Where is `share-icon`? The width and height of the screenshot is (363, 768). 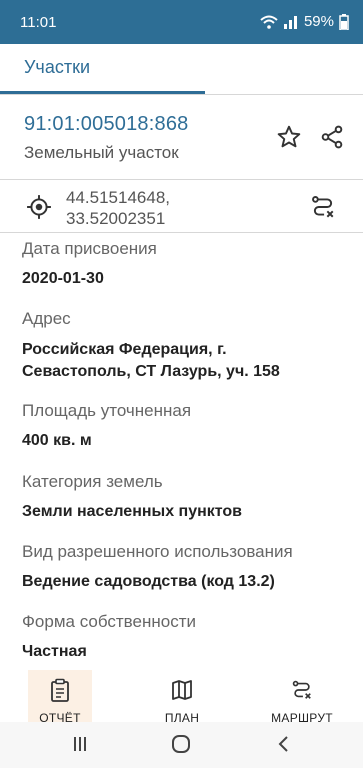
share-icon is located at coordinates (332, 137).